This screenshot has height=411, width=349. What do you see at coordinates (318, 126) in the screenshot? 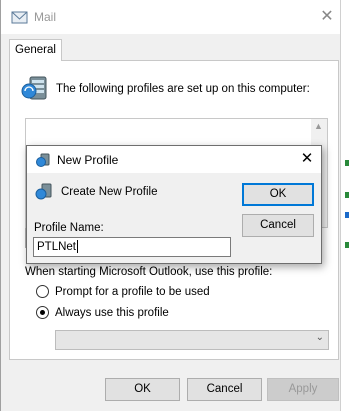
I see `scroll-up-icon: ▲` at bounding box center [318, 126].